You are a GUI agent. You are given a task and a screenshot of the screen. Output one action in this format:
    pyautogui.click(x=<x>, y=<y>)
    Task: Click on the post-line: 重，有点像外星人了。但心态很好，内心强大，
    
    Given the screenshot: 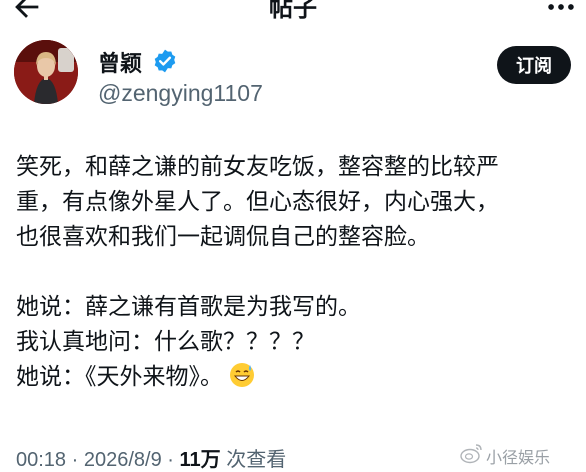 What is the action you would take?
    pyautogui.click(x=257, y=202)
    